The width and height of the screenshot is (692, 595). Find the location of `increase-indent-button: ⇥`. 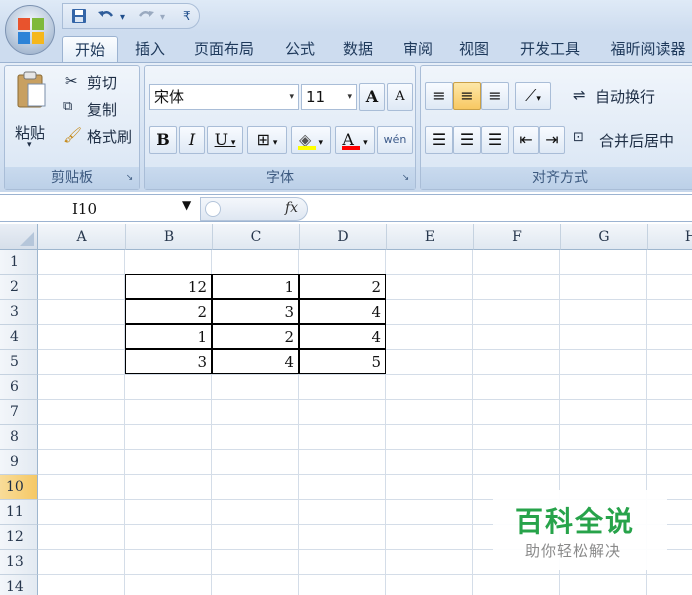

increase-indent-button: ⇥ is located at coordinates (552, 140).